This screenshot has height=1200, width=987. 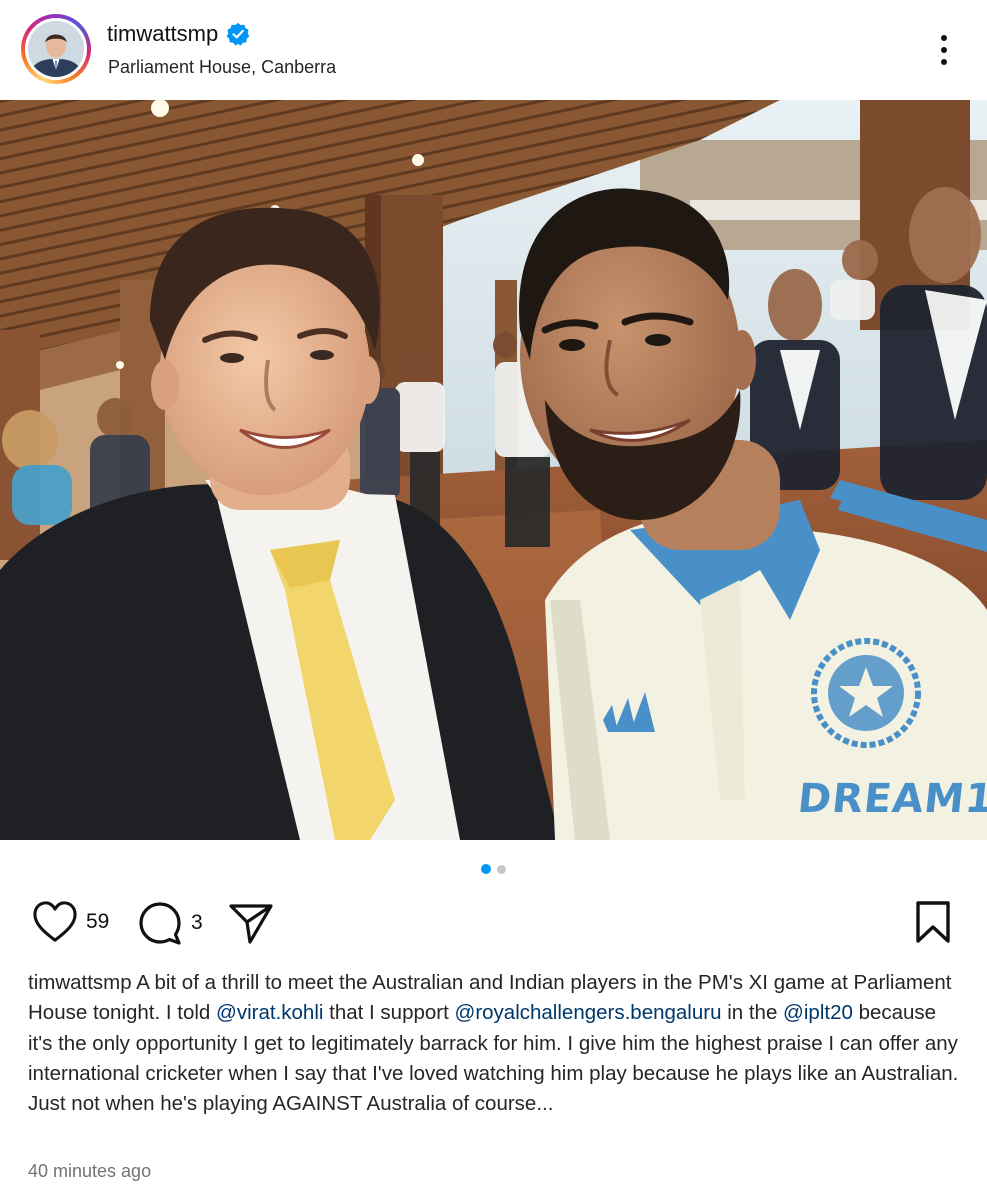 What do you see at coordinates (160, 923) in the screenshot?
I see `comment-bubble-icon` at bounding box center [160, 923].